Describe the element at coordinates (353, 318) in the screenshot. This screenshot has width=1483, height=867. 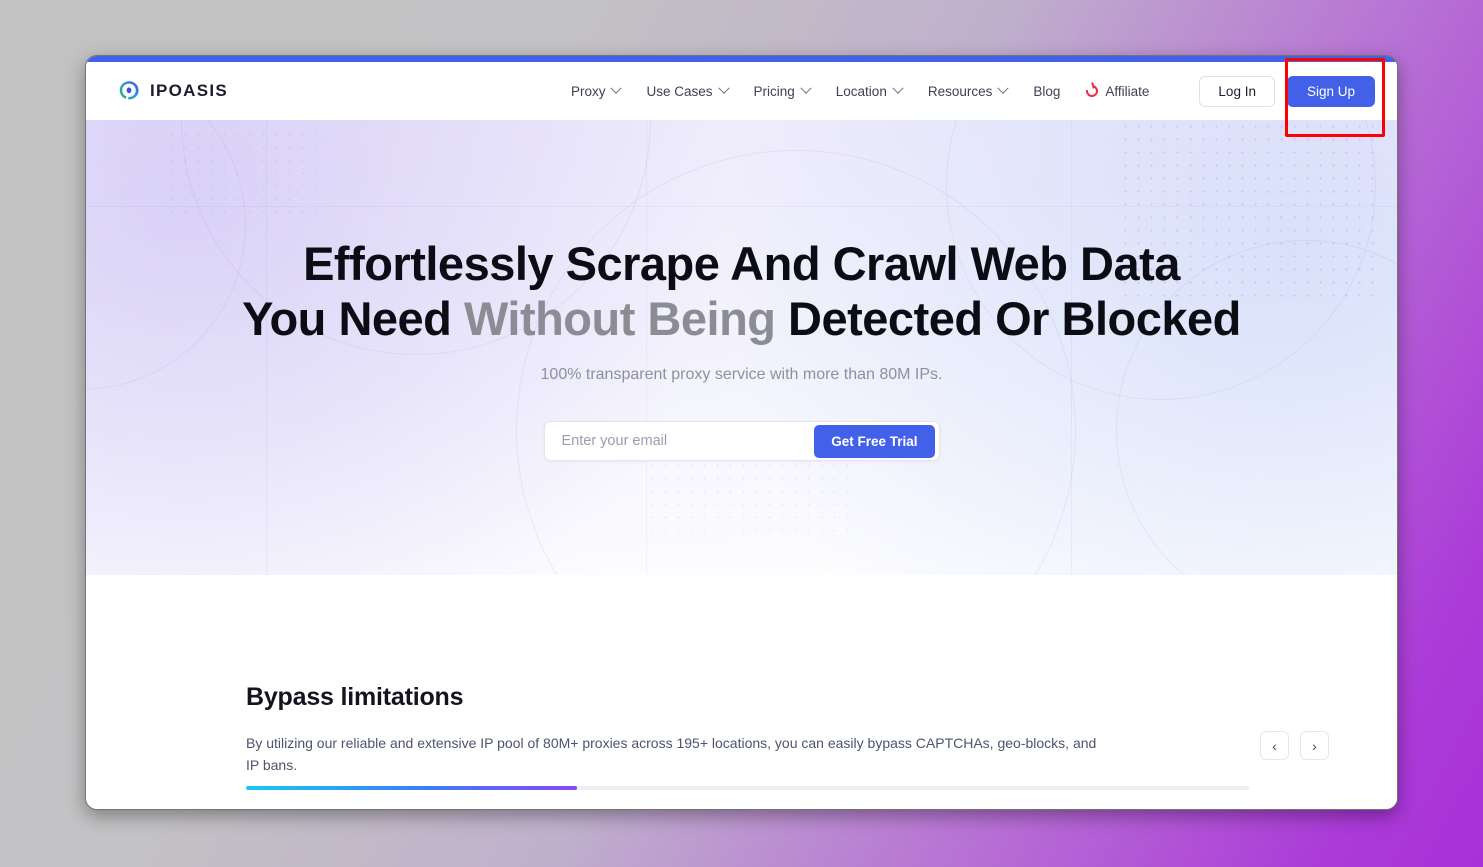
I see `hero-title-line2-prefix: You Need` at that location.